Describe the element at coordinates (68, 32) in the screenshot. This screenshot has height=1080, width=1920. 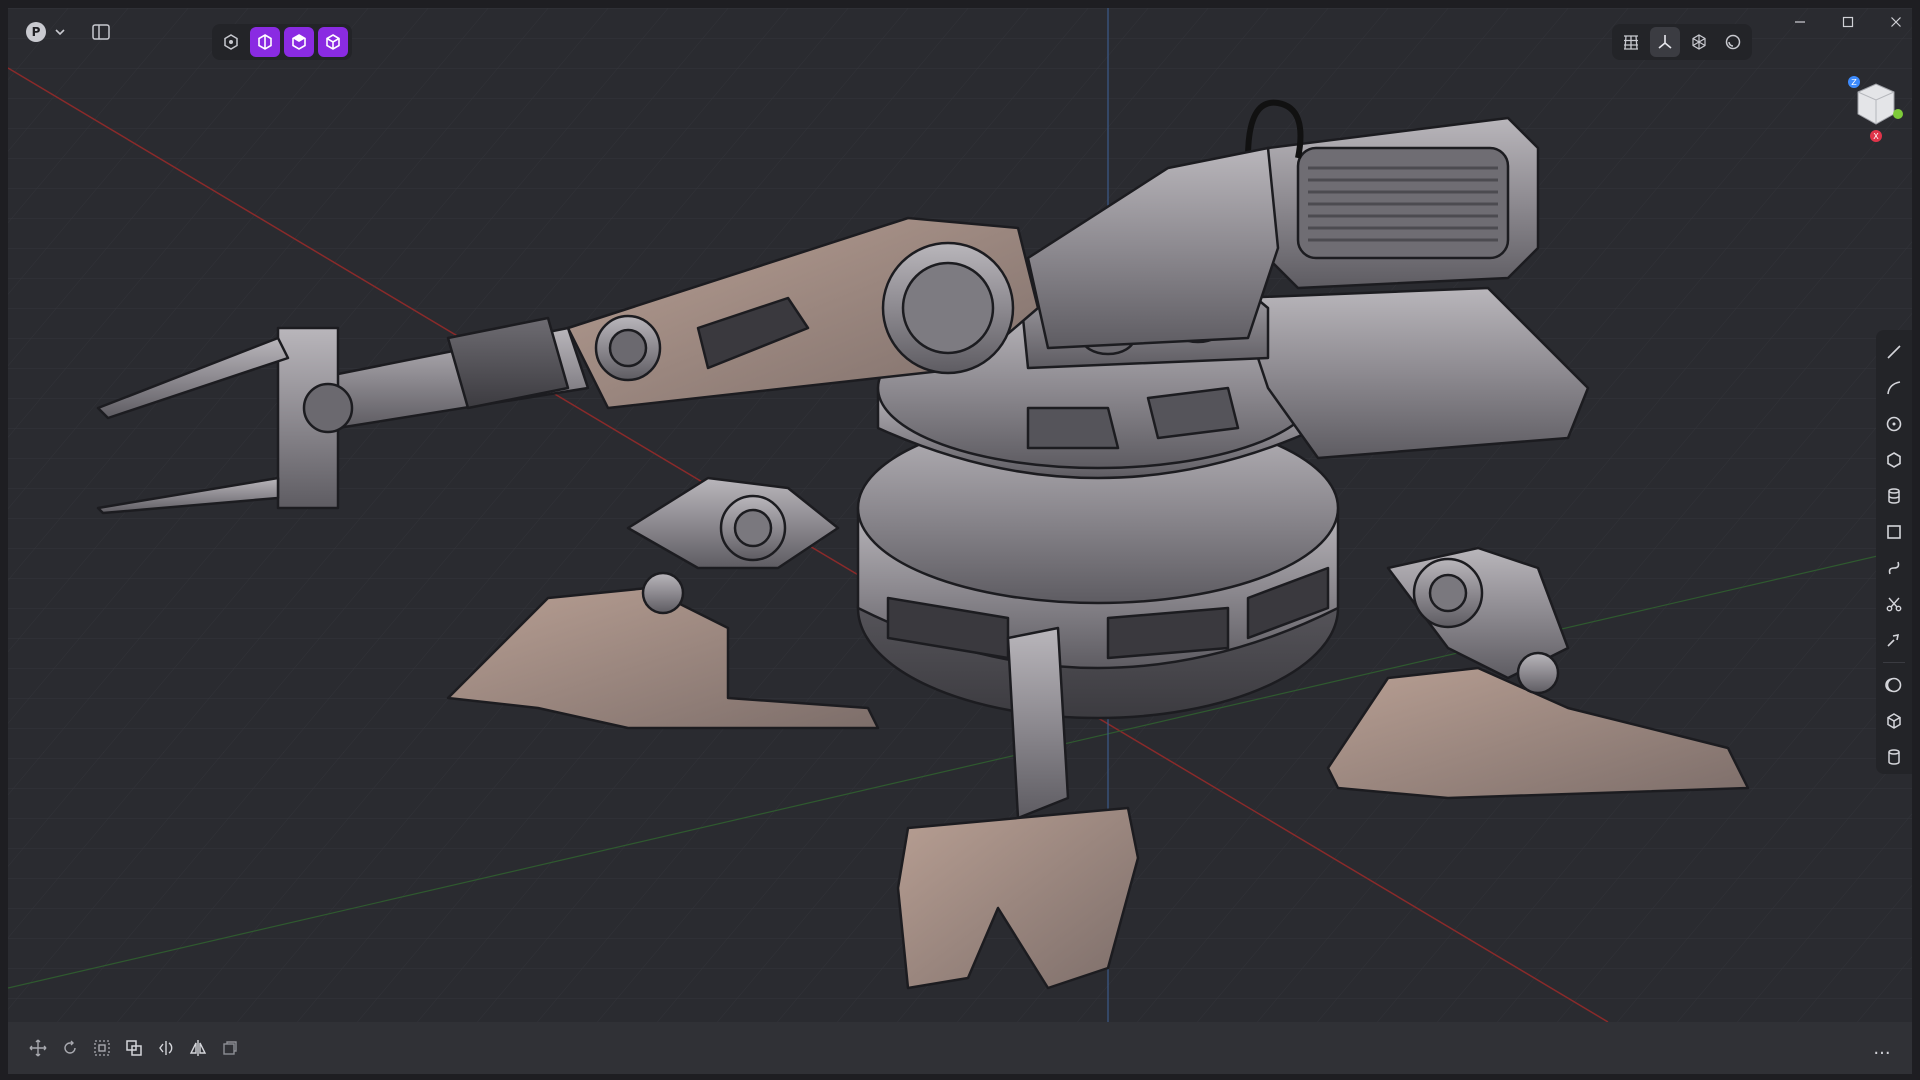
I see `top-left-controls: P` at that location.